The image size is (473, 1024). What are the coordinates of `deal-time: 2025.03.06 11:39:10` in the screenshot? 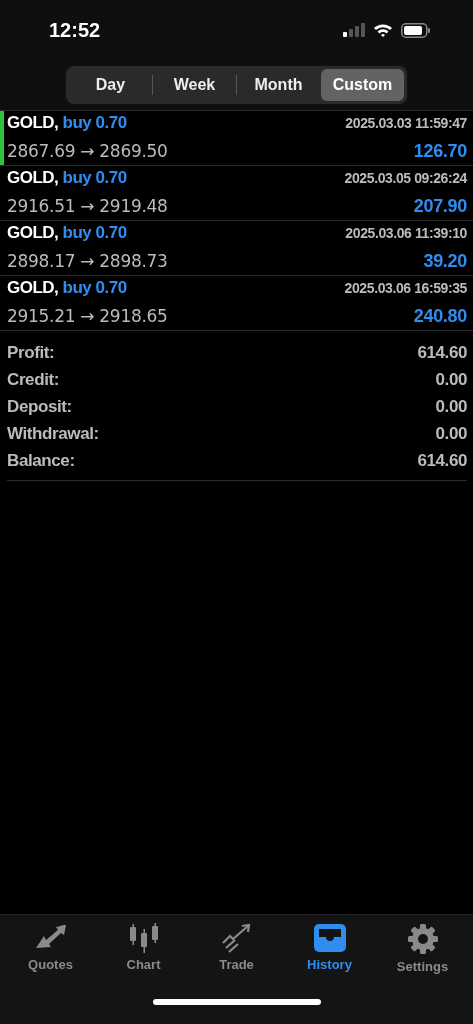 It's located at (406, 233).